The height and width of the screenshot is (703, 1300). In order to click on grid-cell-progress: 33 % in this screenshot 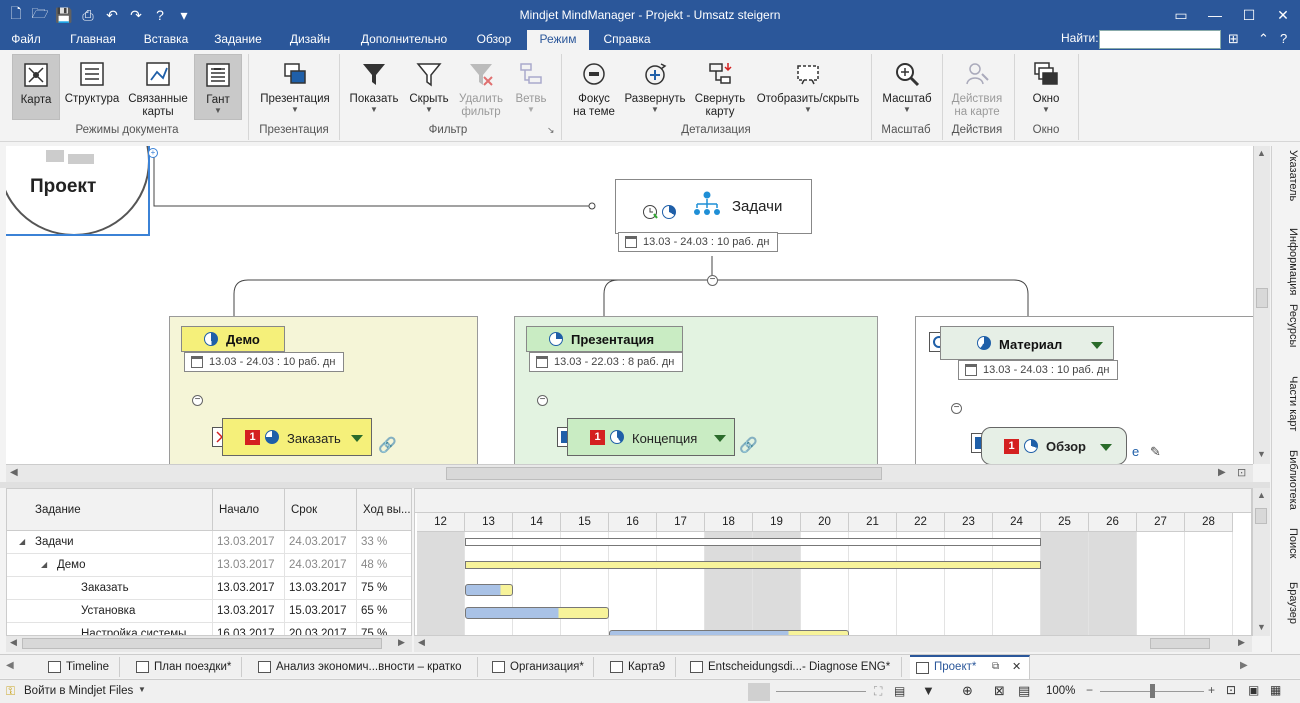, I will do `click(384, 542)`.